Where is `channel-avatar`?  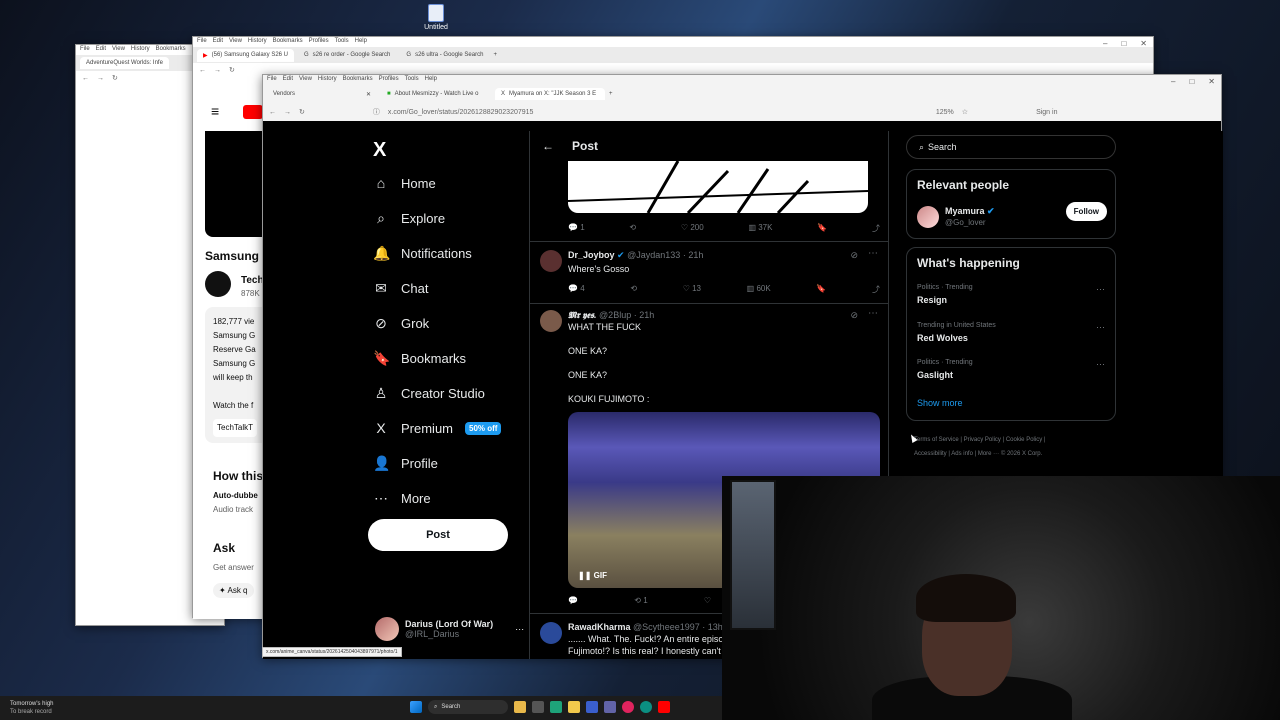 channel-avatar is located at coordinates (218, 284).